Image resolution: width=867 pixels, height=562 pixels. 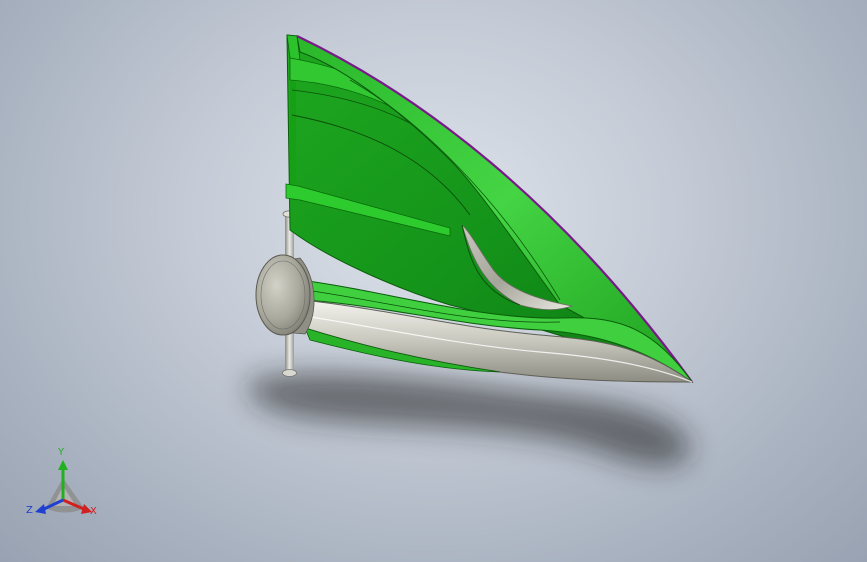 I want to click on z-axis-label: Z, so click(x=29, y=510).